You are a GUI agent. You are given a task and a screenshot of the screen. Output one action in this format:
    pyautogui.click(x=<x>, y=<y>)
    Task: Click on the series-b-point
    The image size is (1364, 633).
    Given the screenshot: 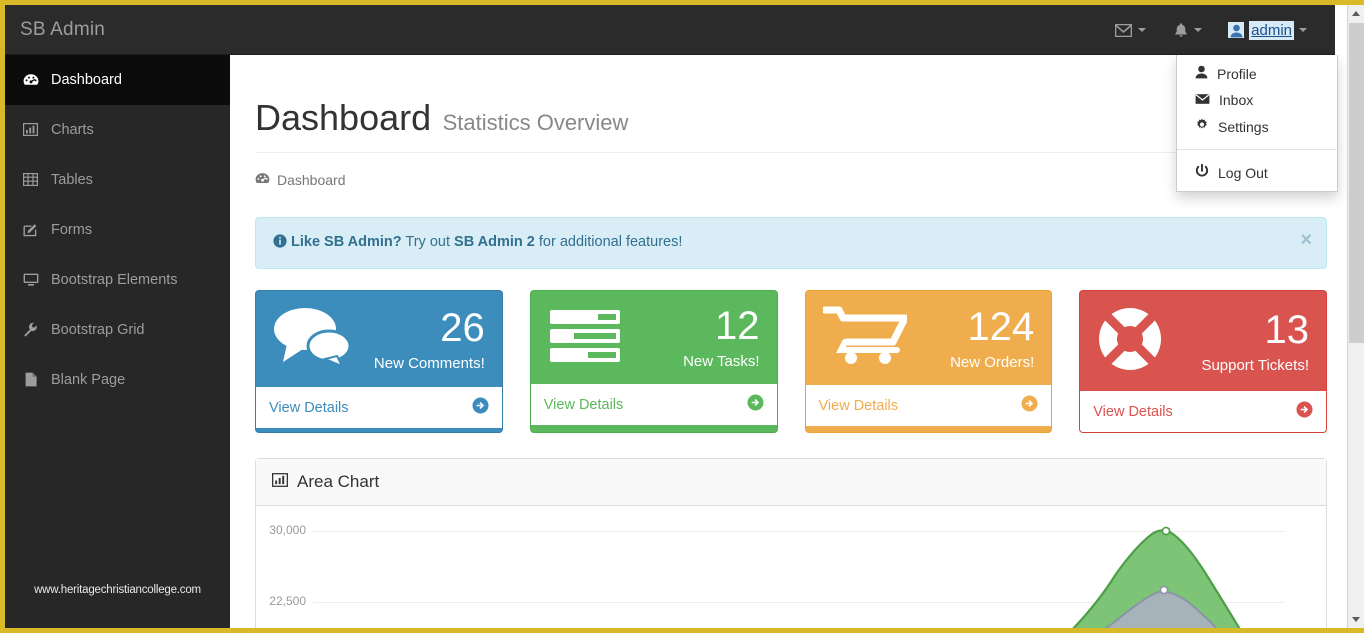 What is the action you would take?
    pyautogui.click(x=1164, y=590)
    